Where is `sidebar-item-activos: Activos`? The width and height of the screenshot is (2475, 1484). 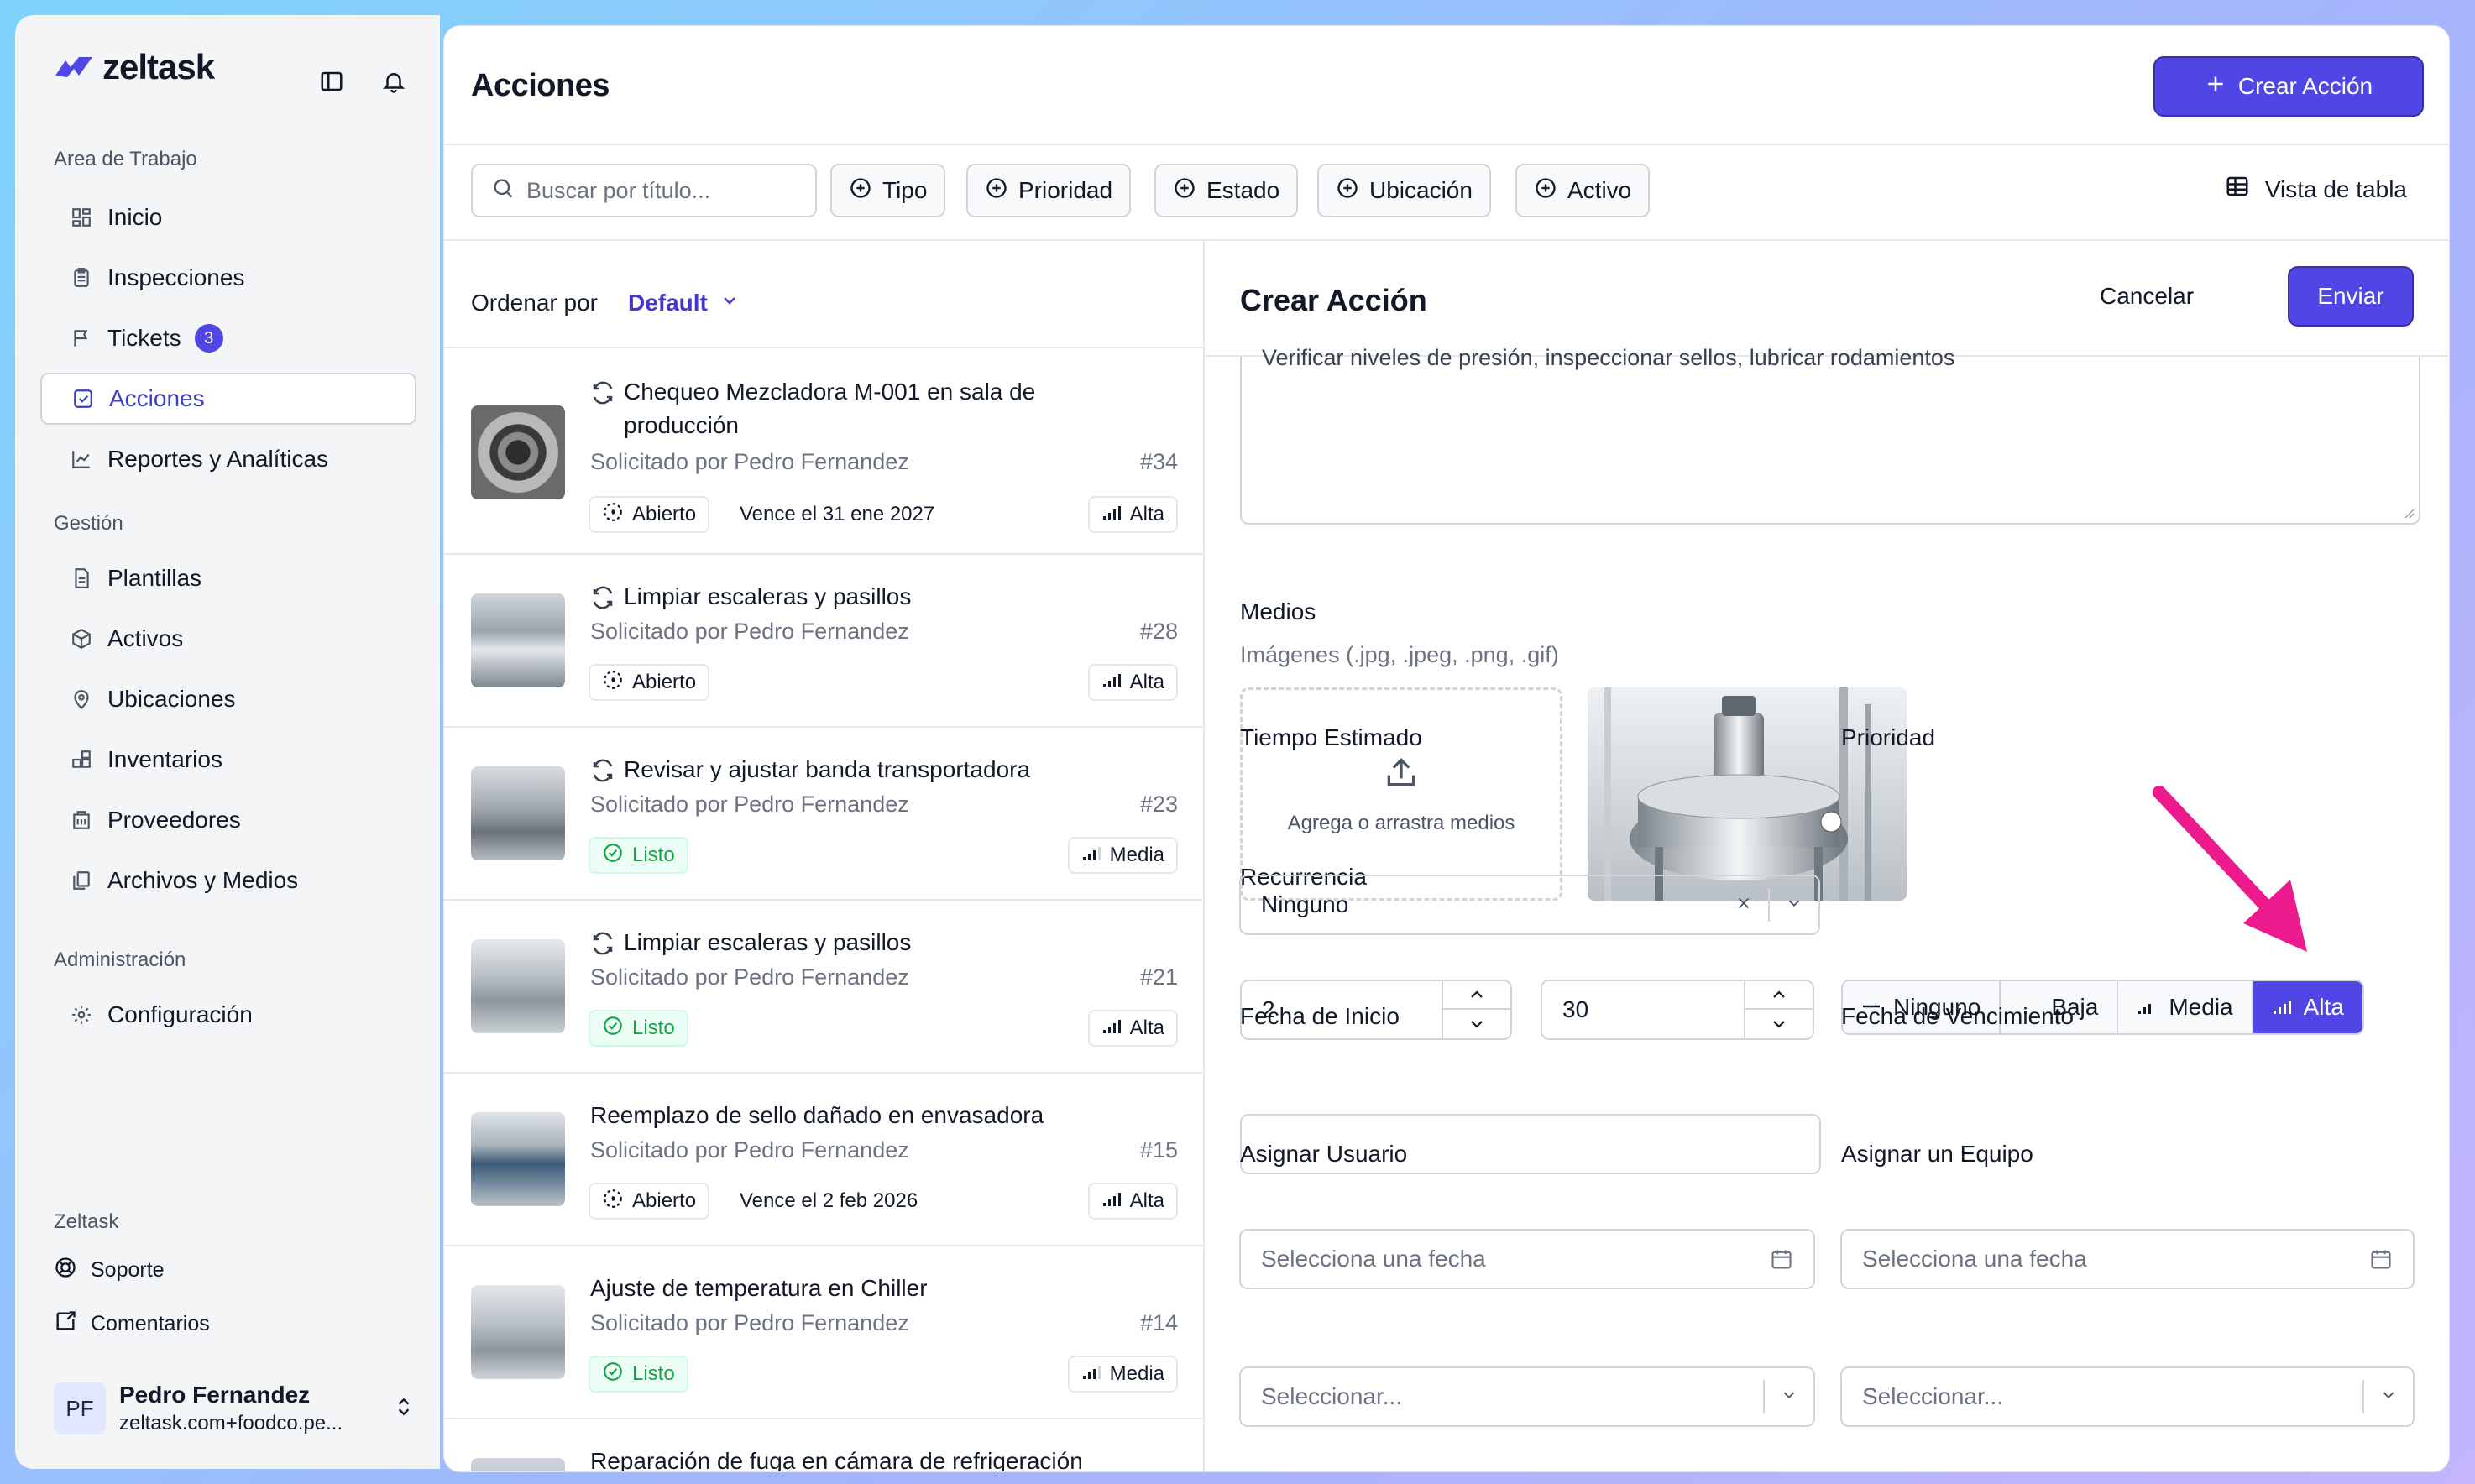 sidebar-item-activos: Activos is located at coordinates (228, 639).